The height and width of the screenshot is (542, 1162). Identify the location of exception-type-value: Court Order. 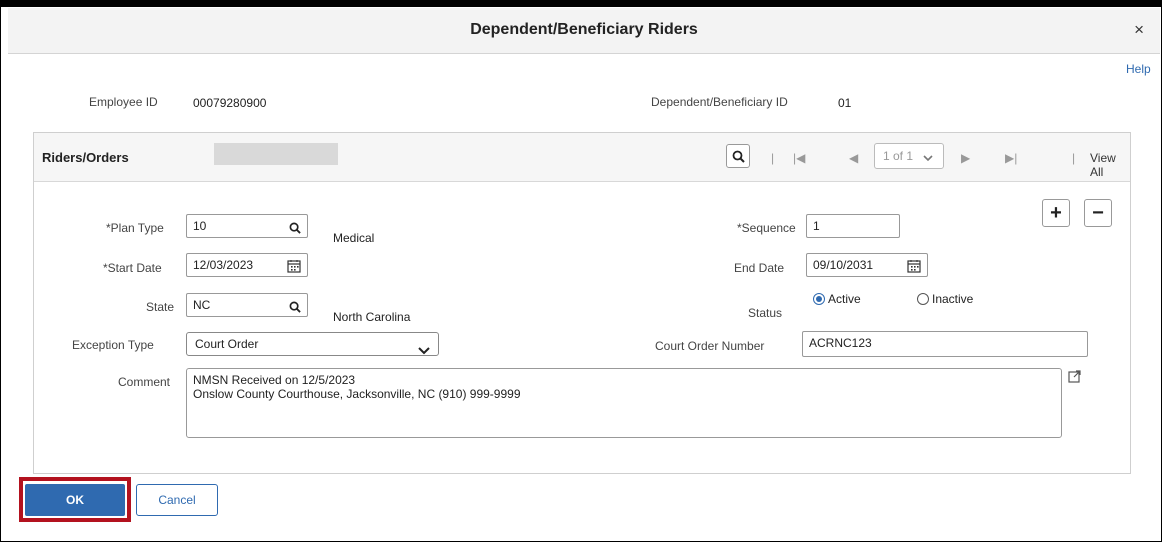
(227, 344).